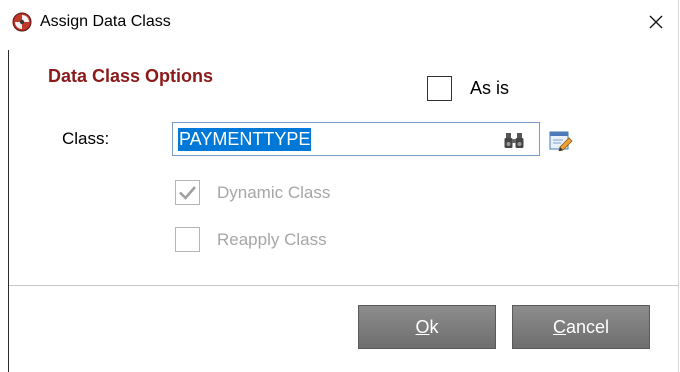  I want to click on binoculars-icon, so click(514, 140).